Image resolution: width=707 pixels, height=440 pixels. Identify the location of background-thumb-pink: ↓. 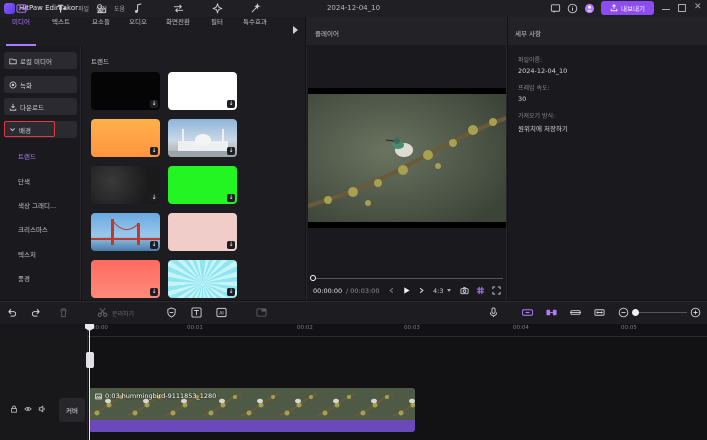
(202, 232).